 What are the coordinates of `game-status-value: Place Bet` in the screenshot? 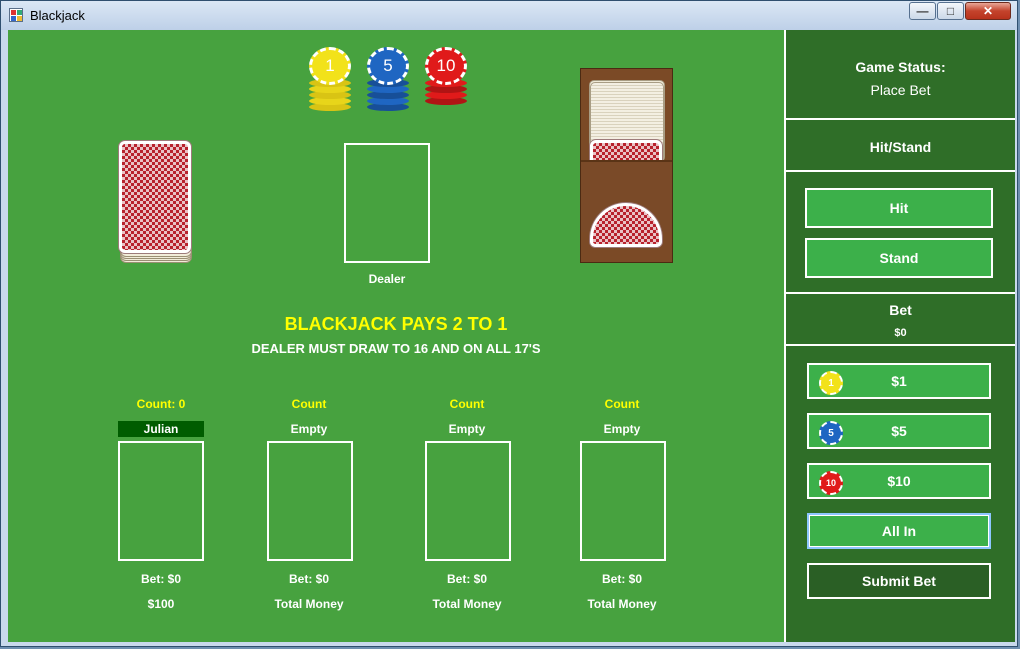 It's located at (900, 90).